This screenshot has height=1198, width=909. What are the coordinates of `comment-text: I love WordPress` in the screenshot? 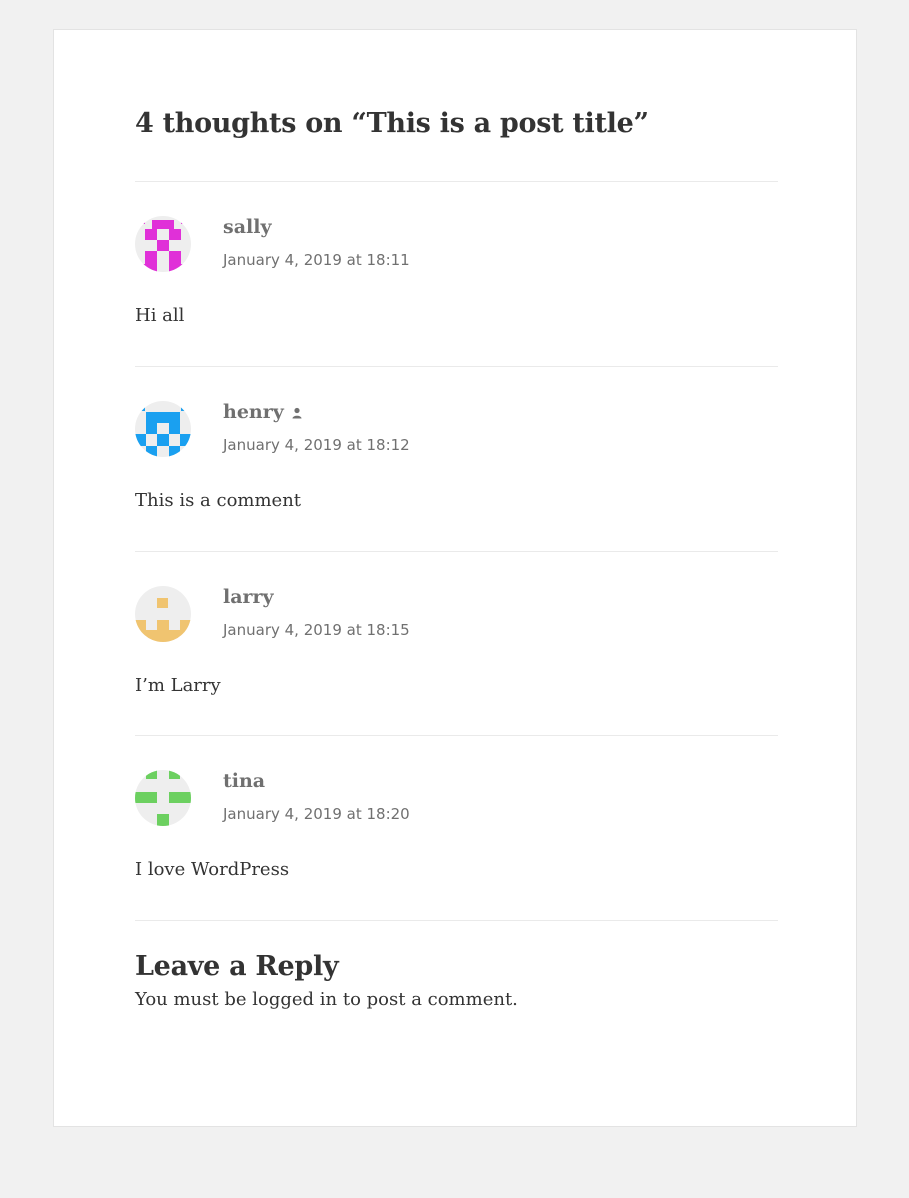 It's located at (212, 869).